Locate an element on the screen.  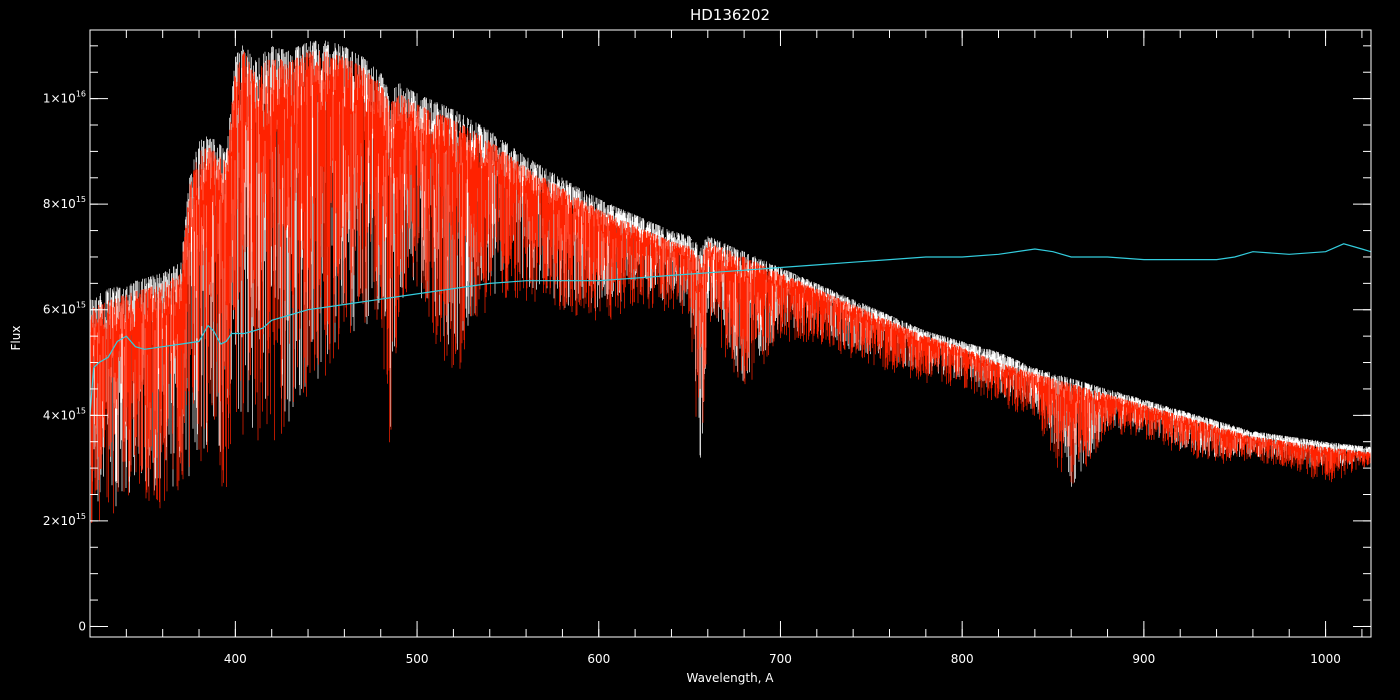
x-tick-label: 1000 is located at coordinates (1325, 659).